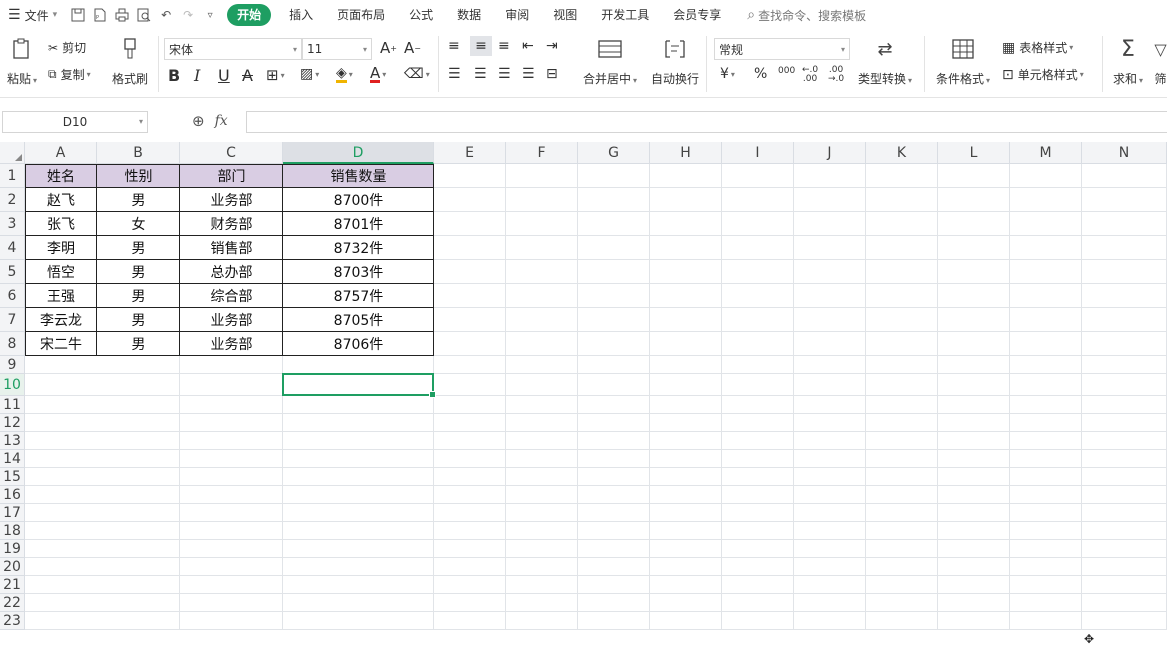 This screenshot has width=1167, height=646. I want to click on more-chevron-icon: ▿, so click(210, 15).